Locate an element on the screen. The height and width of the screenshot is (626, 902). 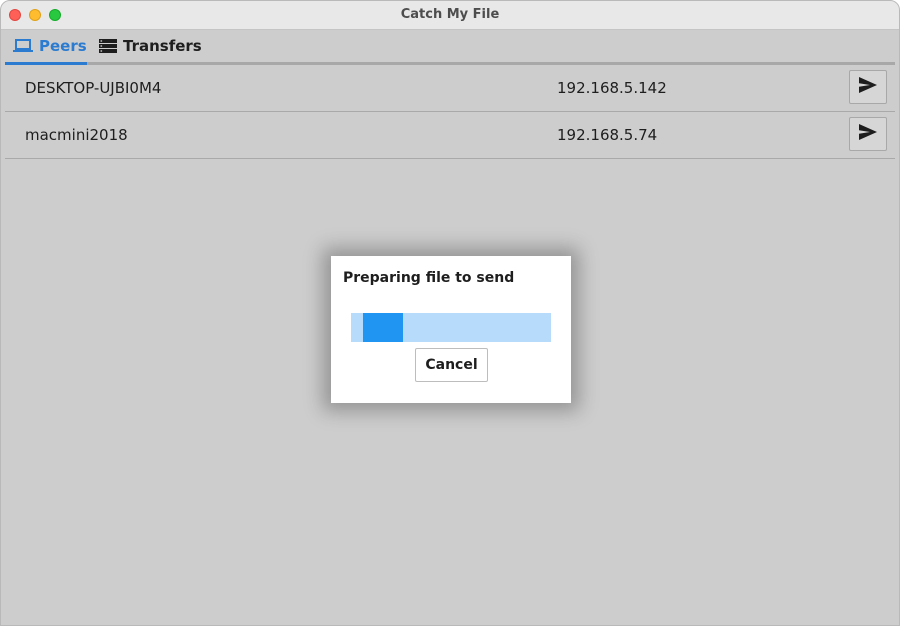
preparing-dialog: Preparing file to send Cancel is located at coordinates (451, 329).